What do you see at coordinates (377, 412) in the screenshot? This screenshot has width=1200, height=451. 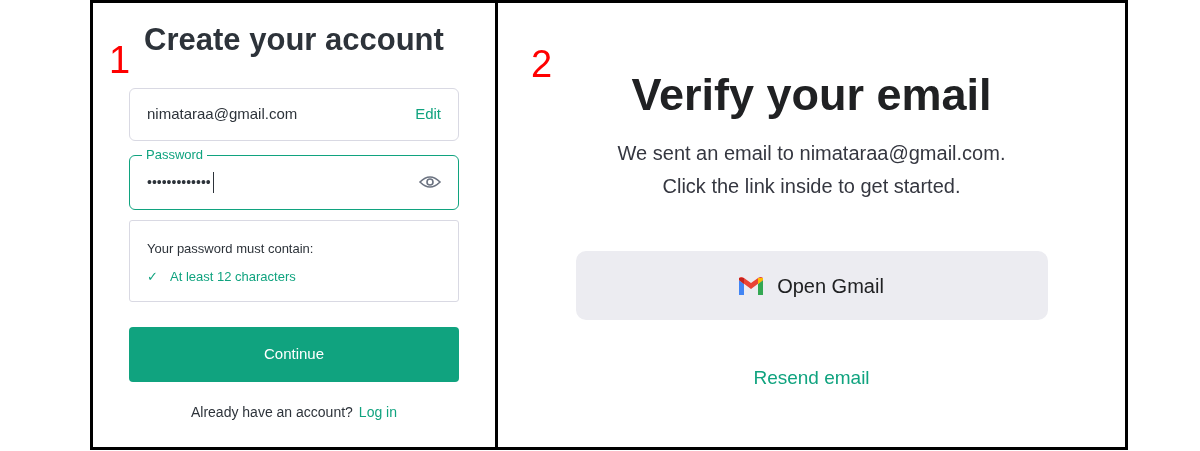 I see `login-link: Log in` at bounding box center [377, 412].